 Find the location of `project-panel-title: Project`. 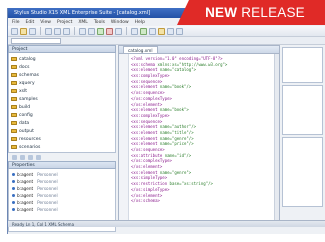

project-panel-title: Project is located at coordinates (20, 49).